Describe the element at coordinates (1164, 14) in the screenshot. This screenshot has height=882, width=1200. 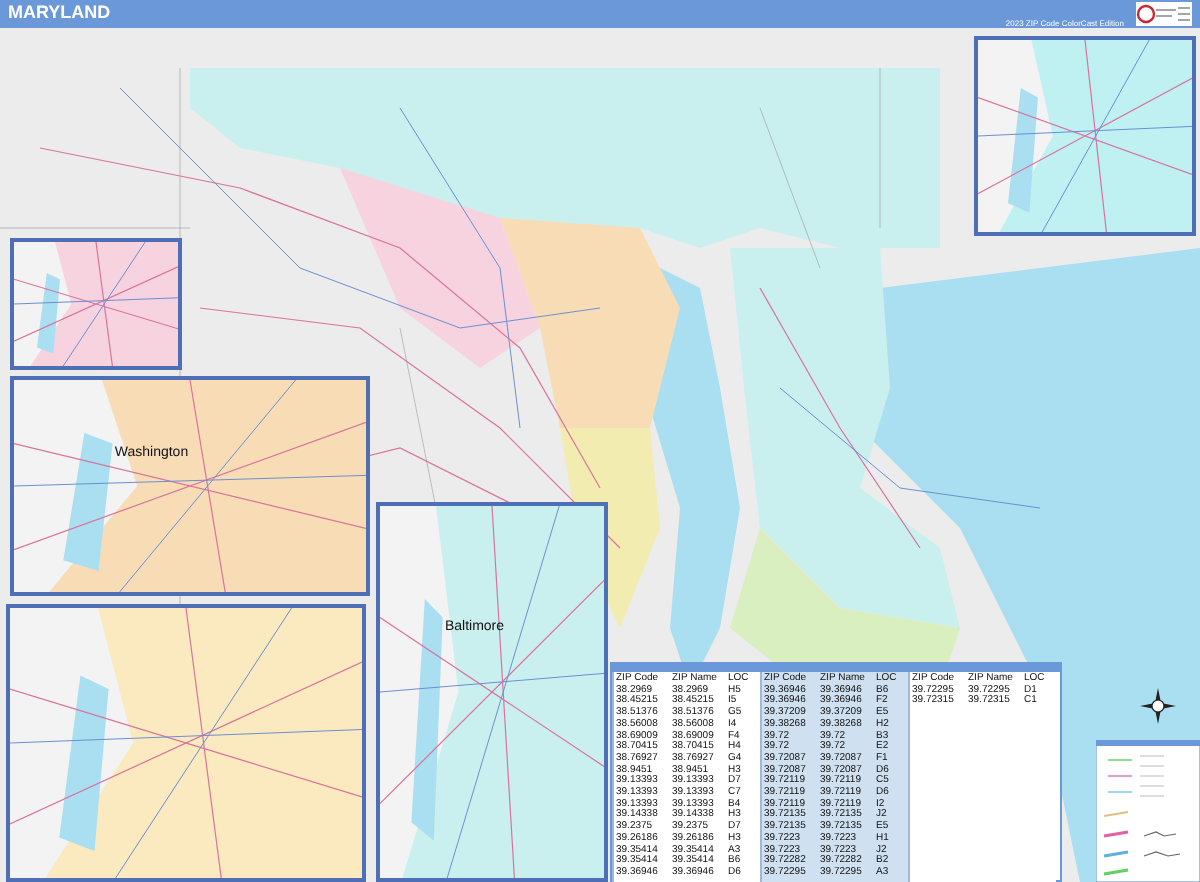
I see `logo-icon` at that location.